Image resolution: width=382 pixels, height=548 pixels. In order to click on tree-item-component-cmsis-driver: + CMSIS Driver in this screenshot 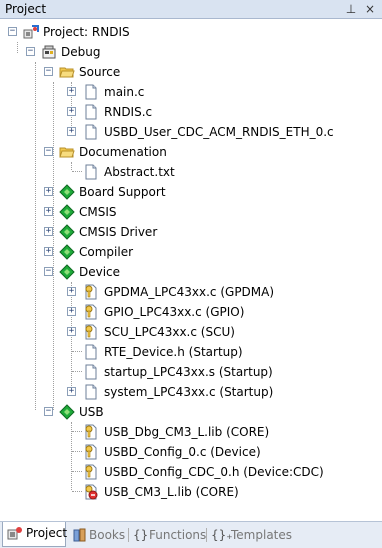, I will do `click(191, 232)`.